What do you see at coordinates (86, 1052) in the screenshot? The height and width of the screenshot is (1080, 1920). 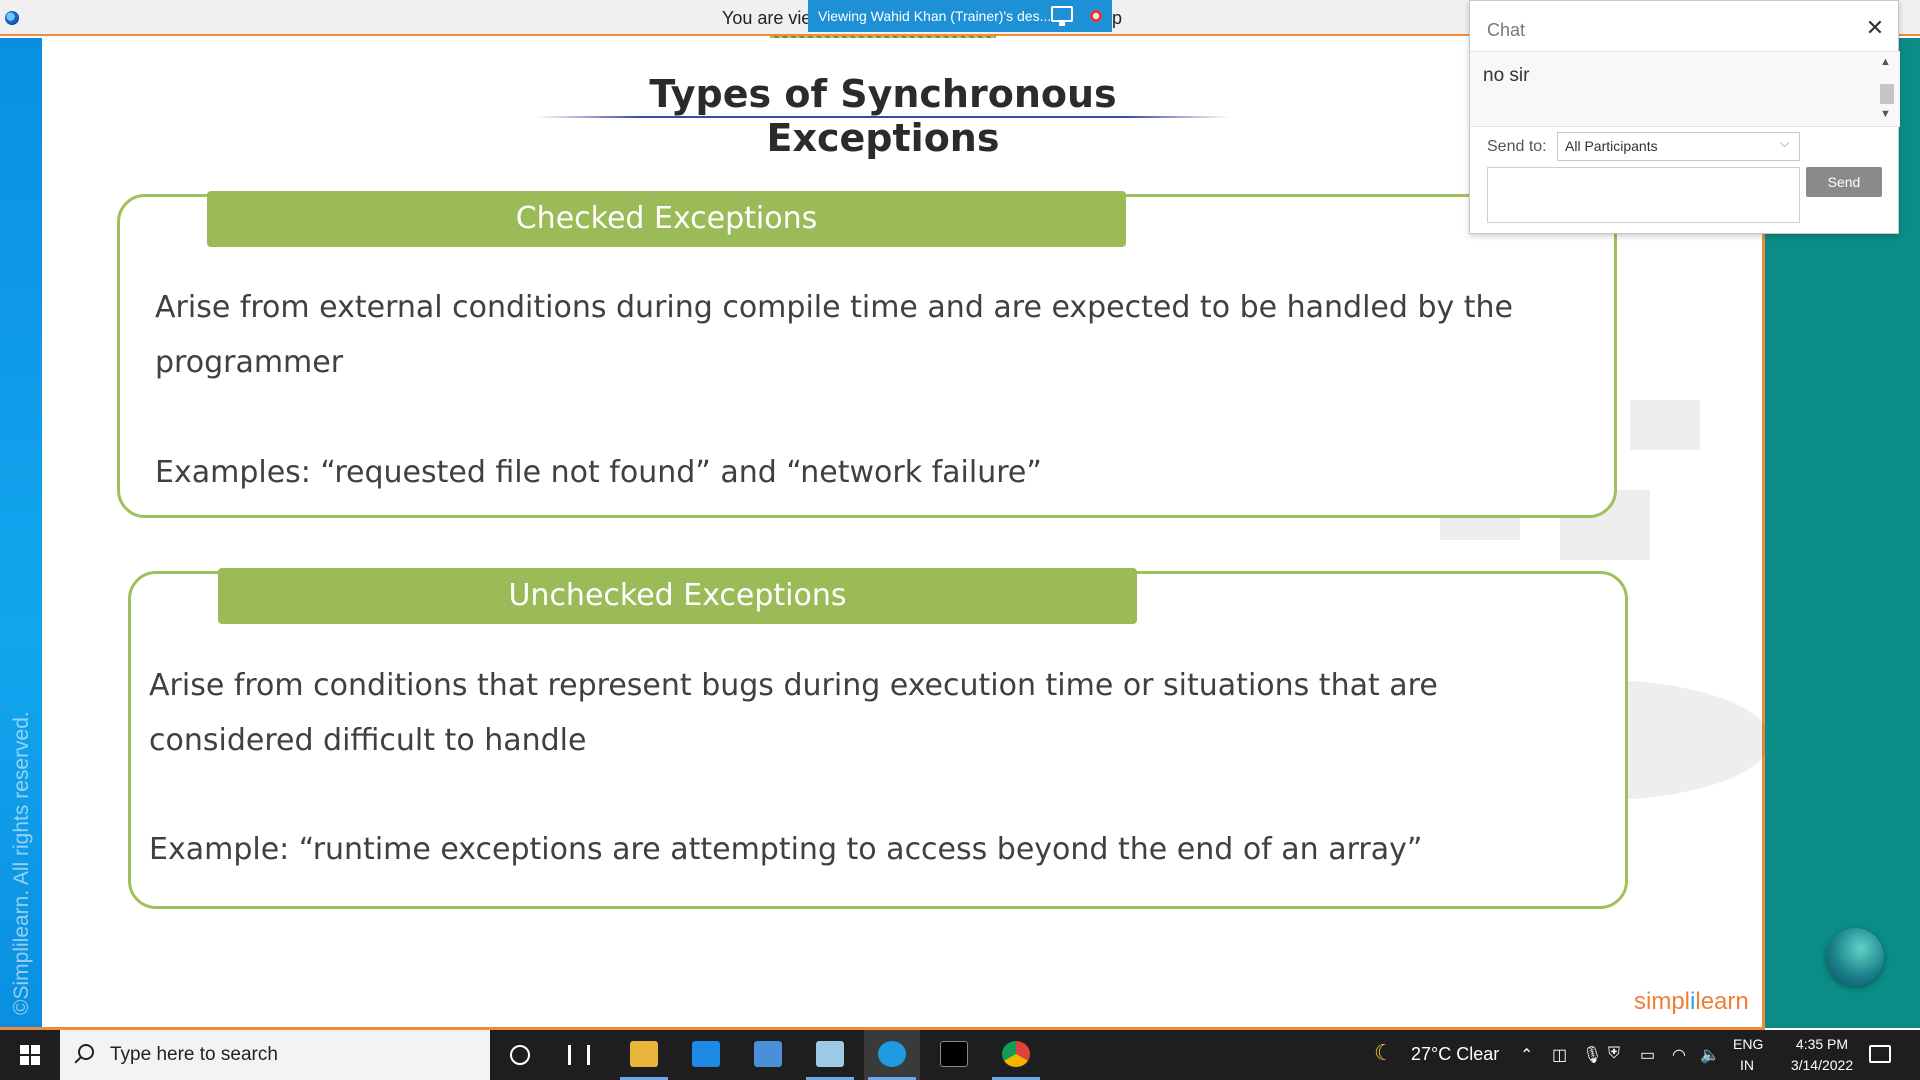 I see `search-icon` at bounding box center [86, 1052].